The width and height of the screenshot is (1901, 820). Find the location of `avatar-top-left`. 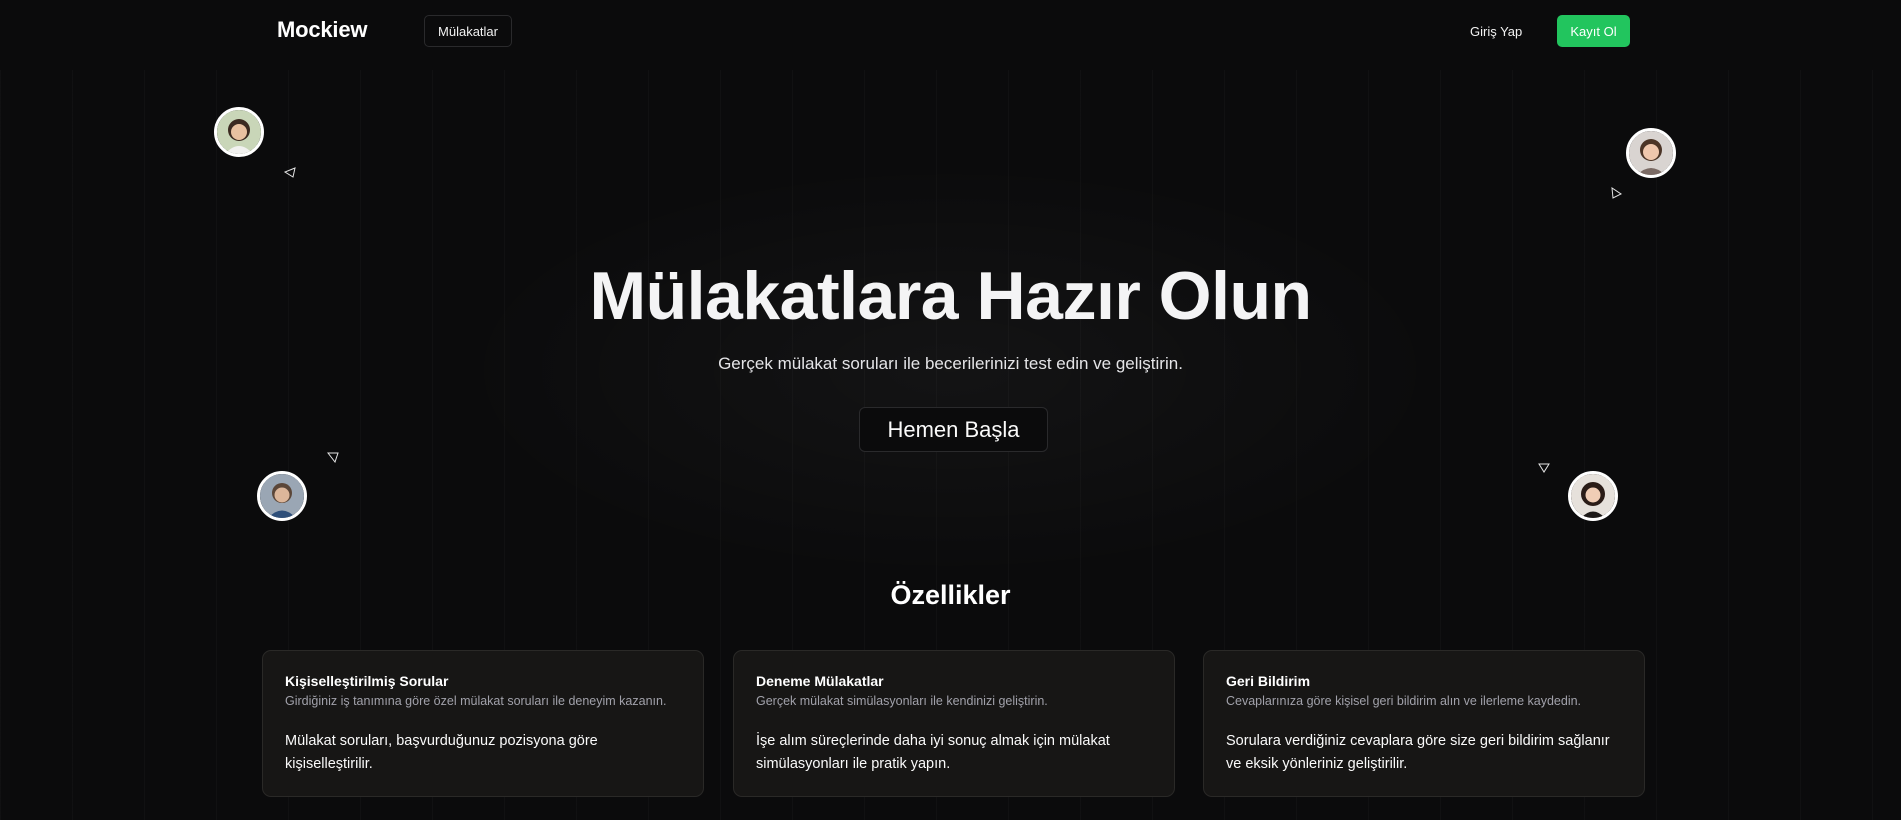

avatar-top-left is located at coordinates (239, 132).